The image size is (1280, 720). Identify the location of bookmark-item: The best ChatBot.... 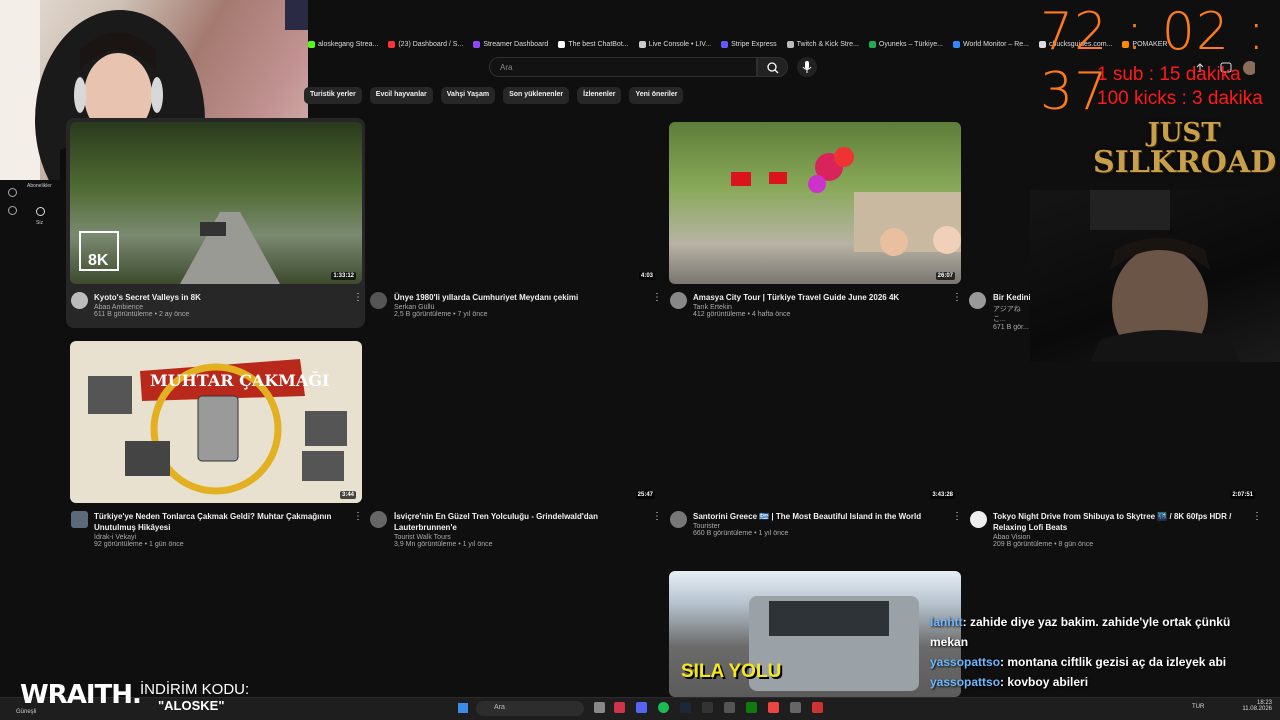
(593, 44).